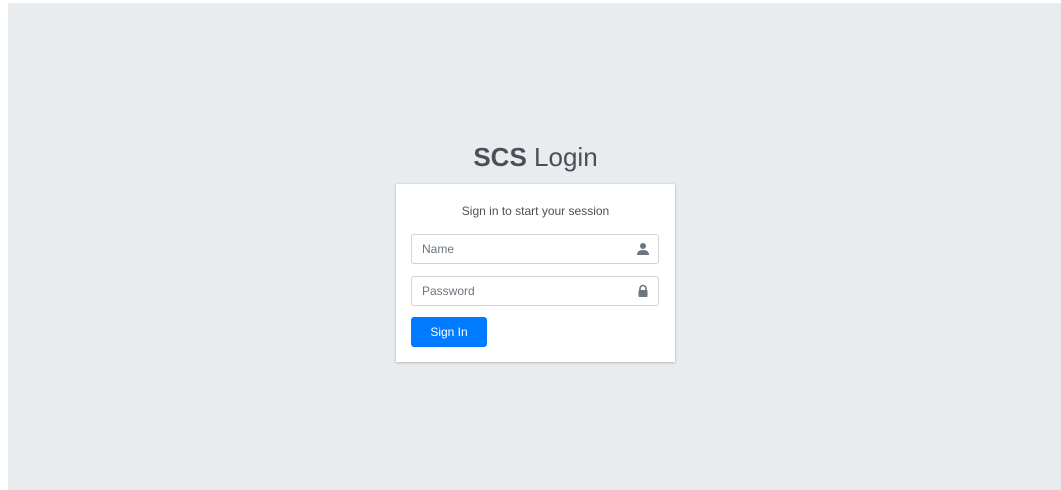 This screenshot has height=490, width=1061. What do you see at coordinates (535, 273) in the screenshot?
I see `login-card: Sign in to start your session Sign In` at bounding box center [535, 273].